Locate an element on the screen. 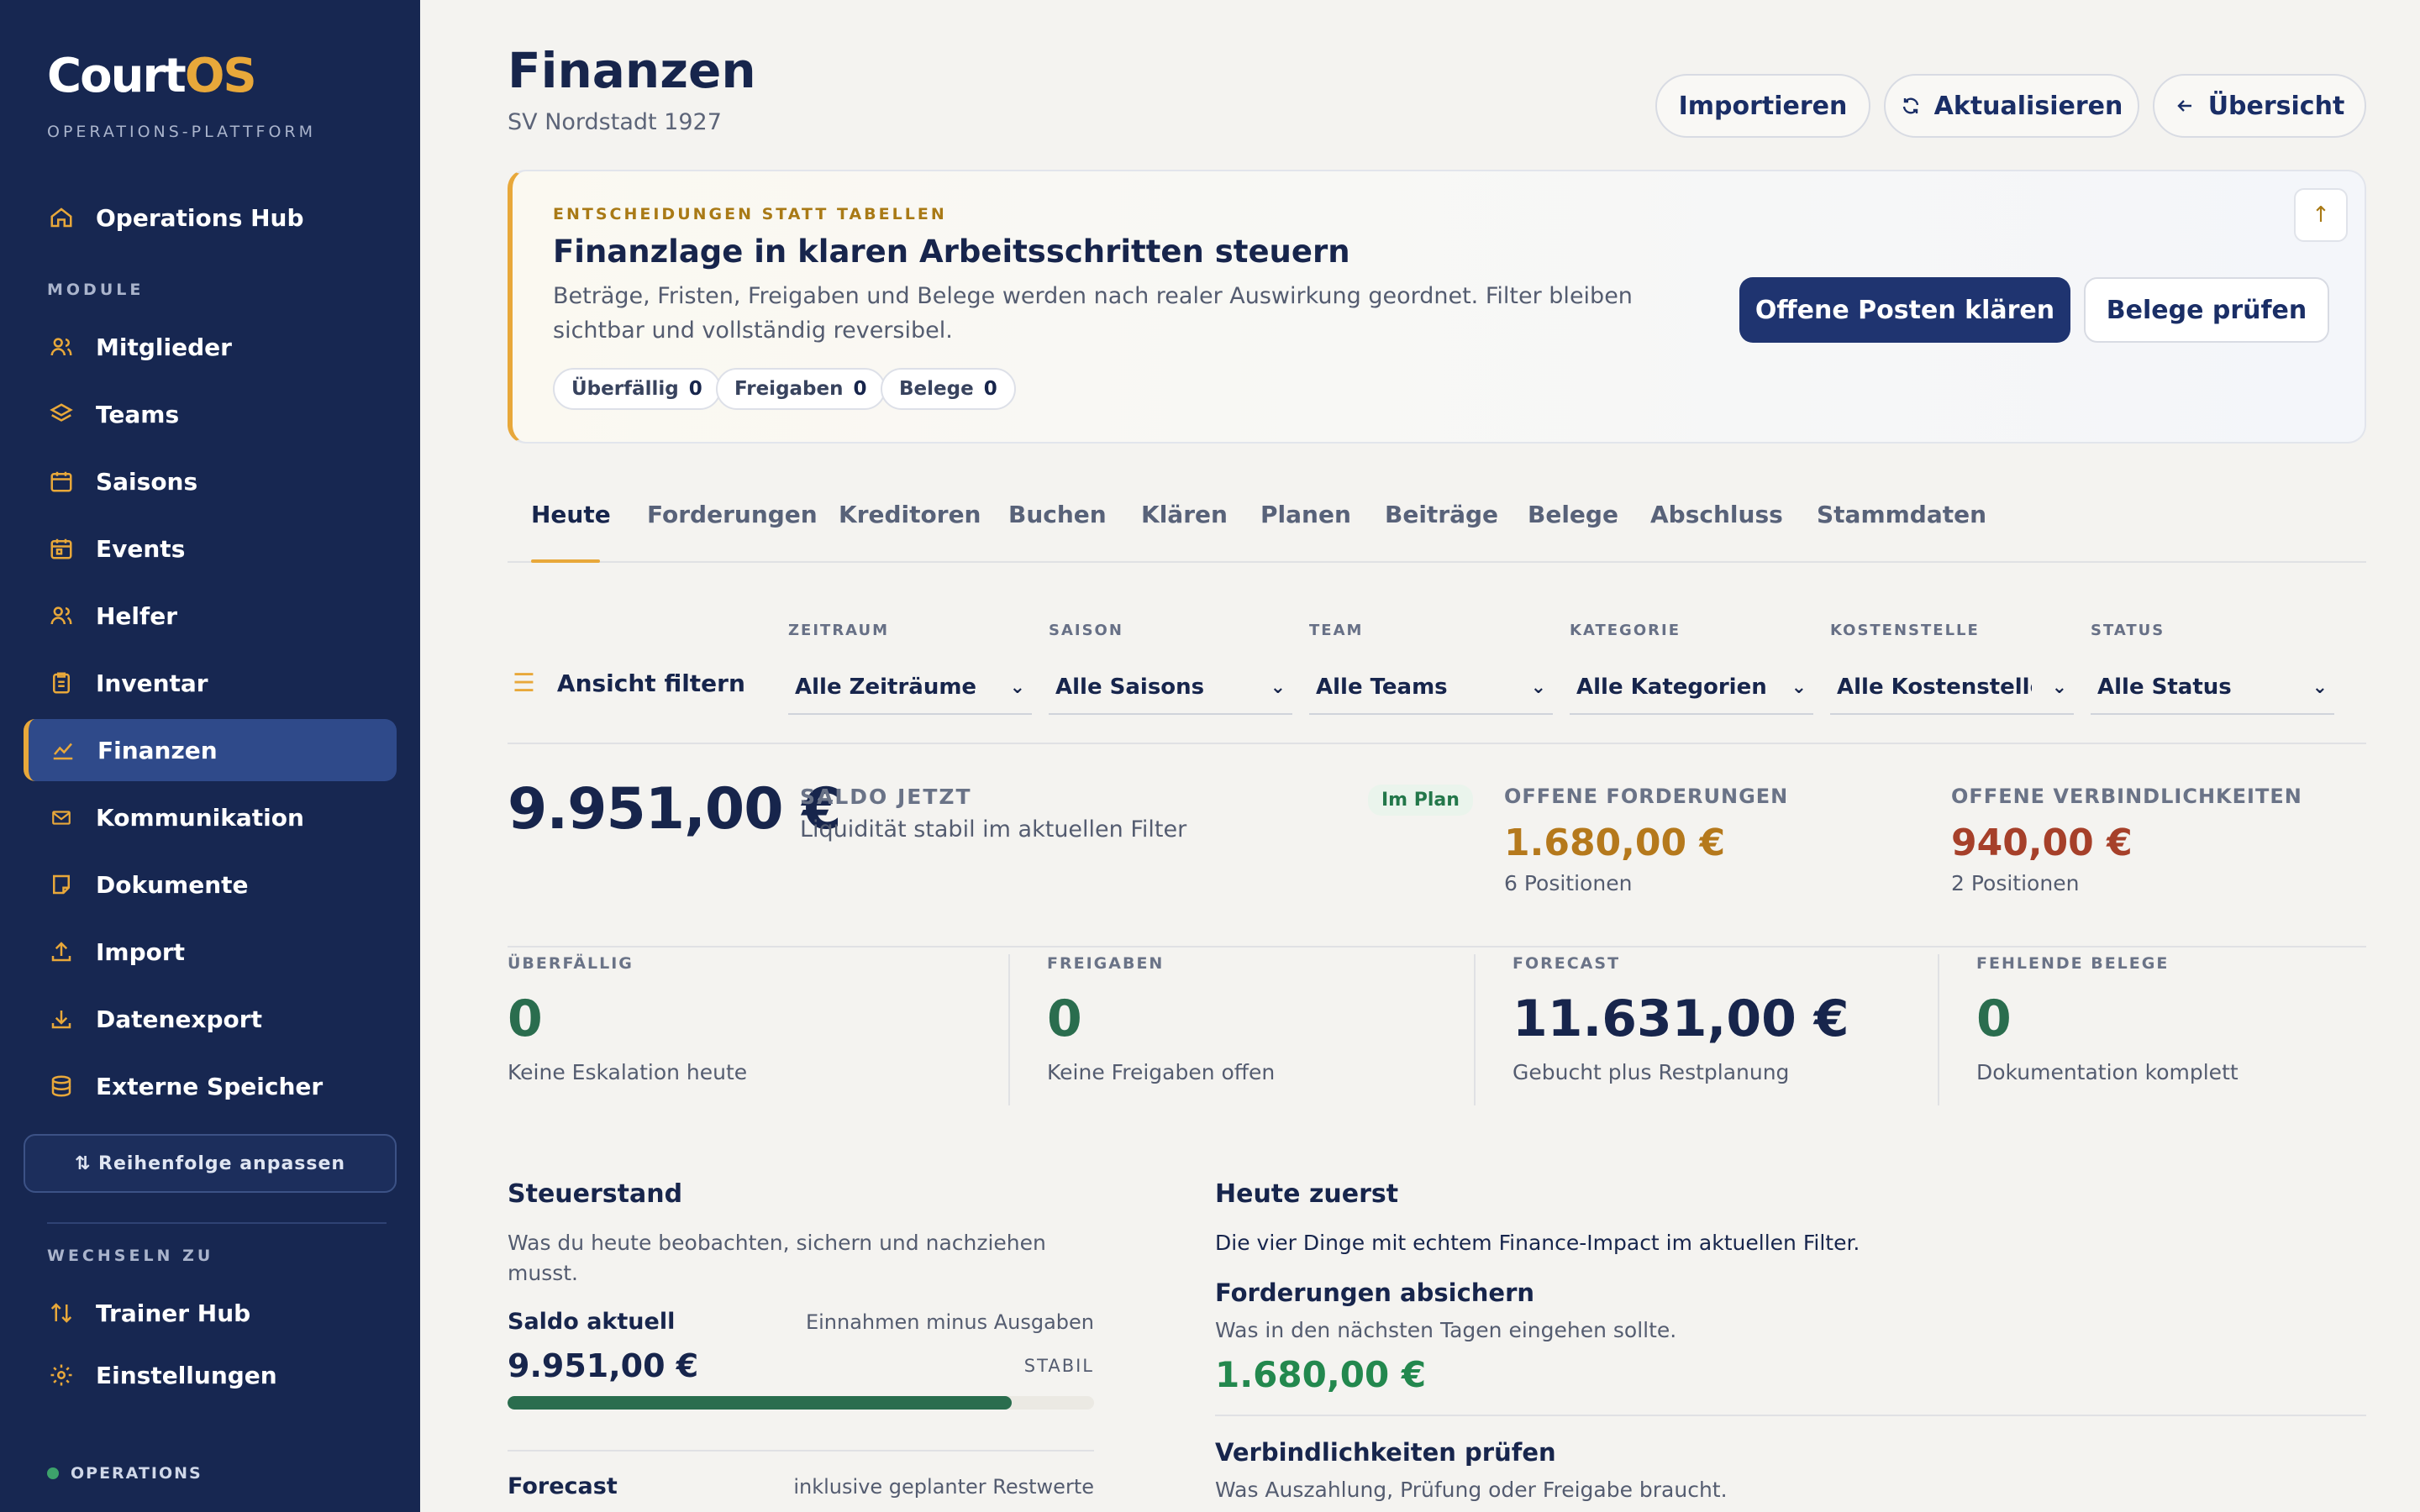 This screenshot has height=1512, width=2420. stat-label: FREIGABEN is located at coordinates (1106, 963).